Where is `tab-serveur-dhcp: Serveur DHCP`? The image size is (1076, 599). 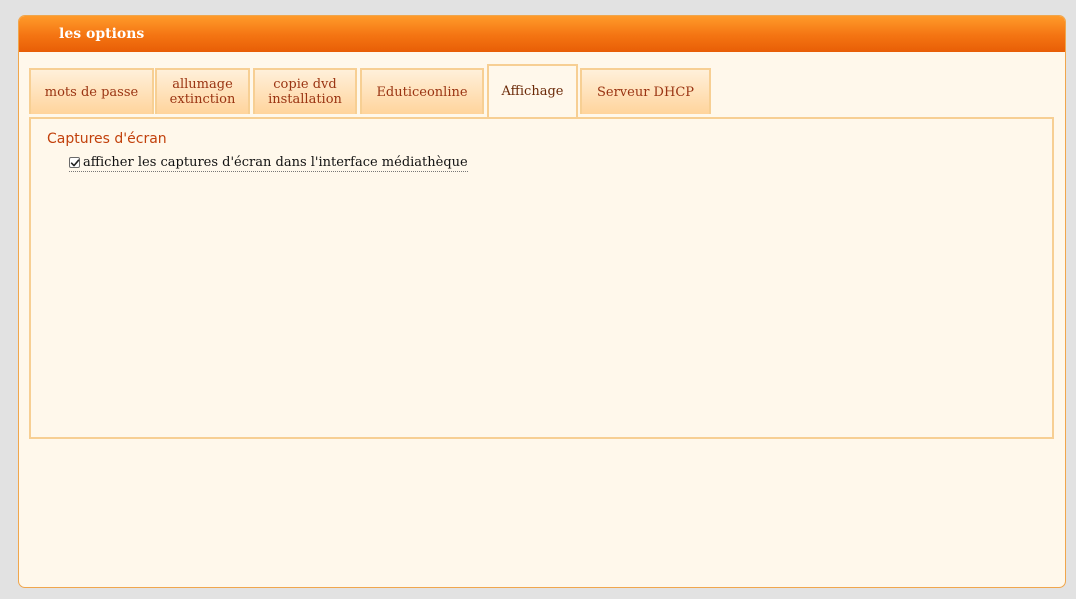
tab-serveur-dhcp: Serveur DHCP is located at coordinates (645, 91).